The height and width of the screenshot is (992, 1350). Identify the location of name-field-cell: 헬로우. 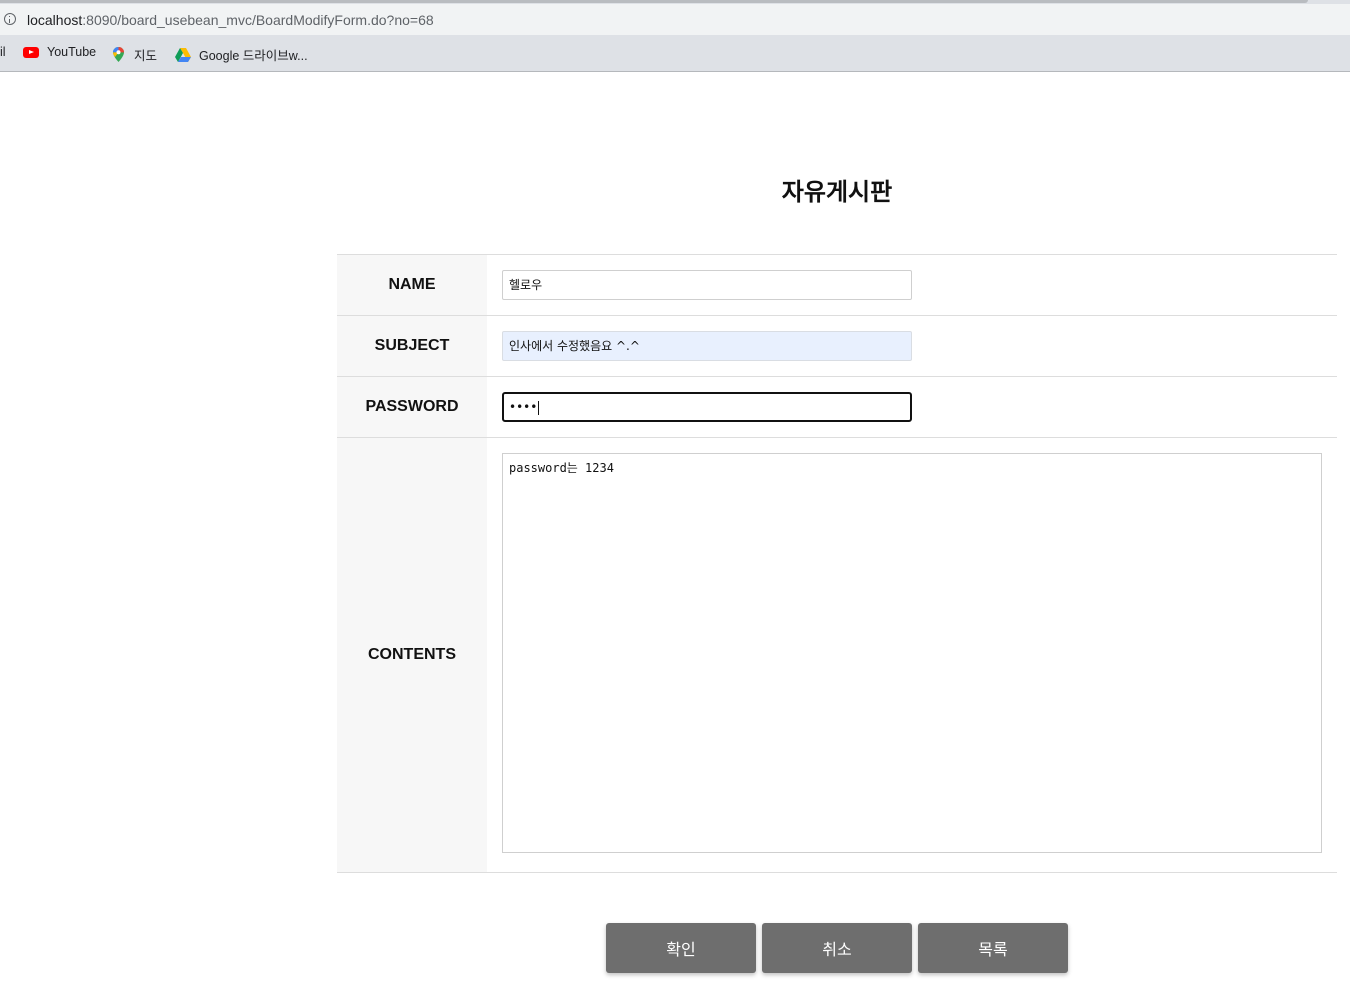
(912, 285).